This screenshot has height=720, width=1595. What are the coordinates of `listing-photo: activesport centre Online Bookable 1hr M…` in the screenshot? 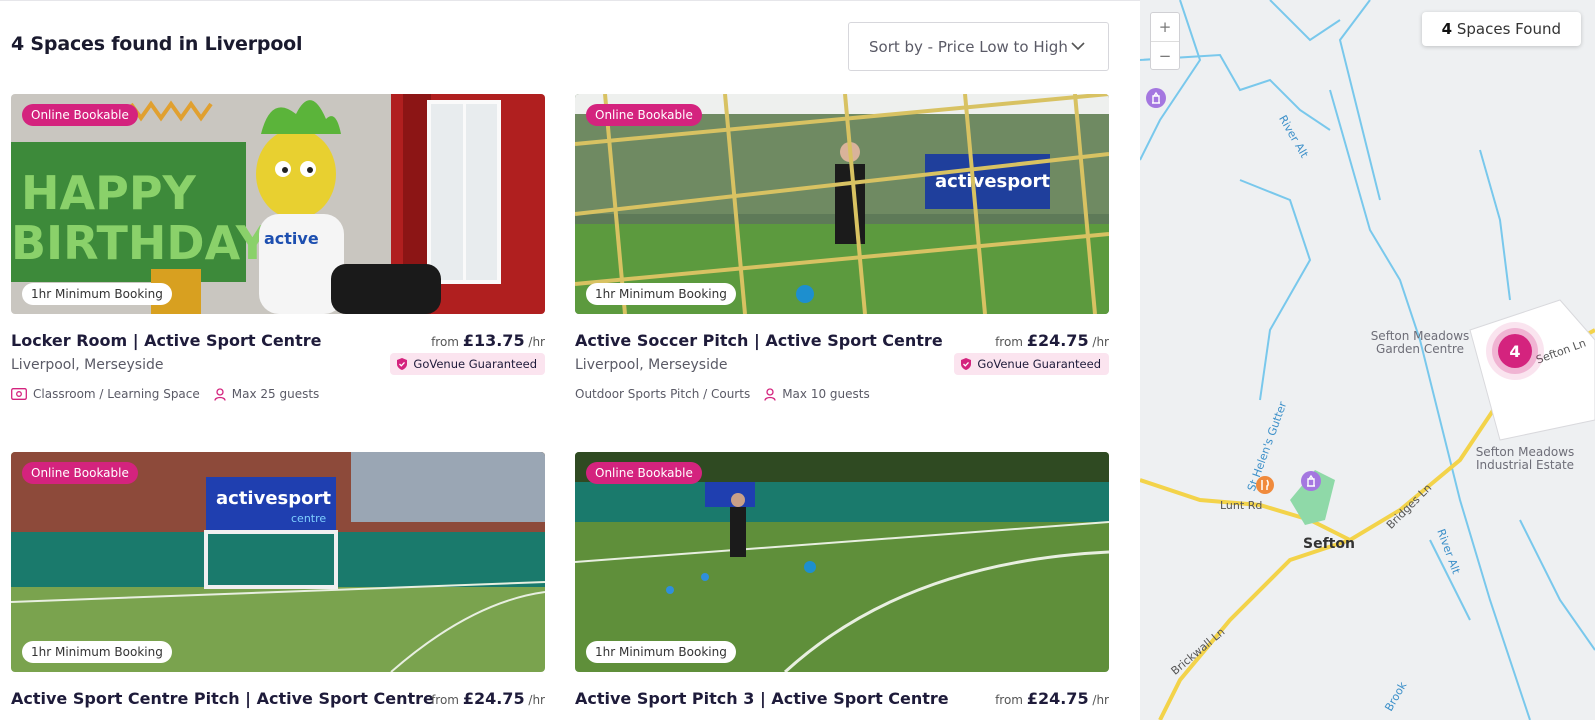 It's located at (278, 562).